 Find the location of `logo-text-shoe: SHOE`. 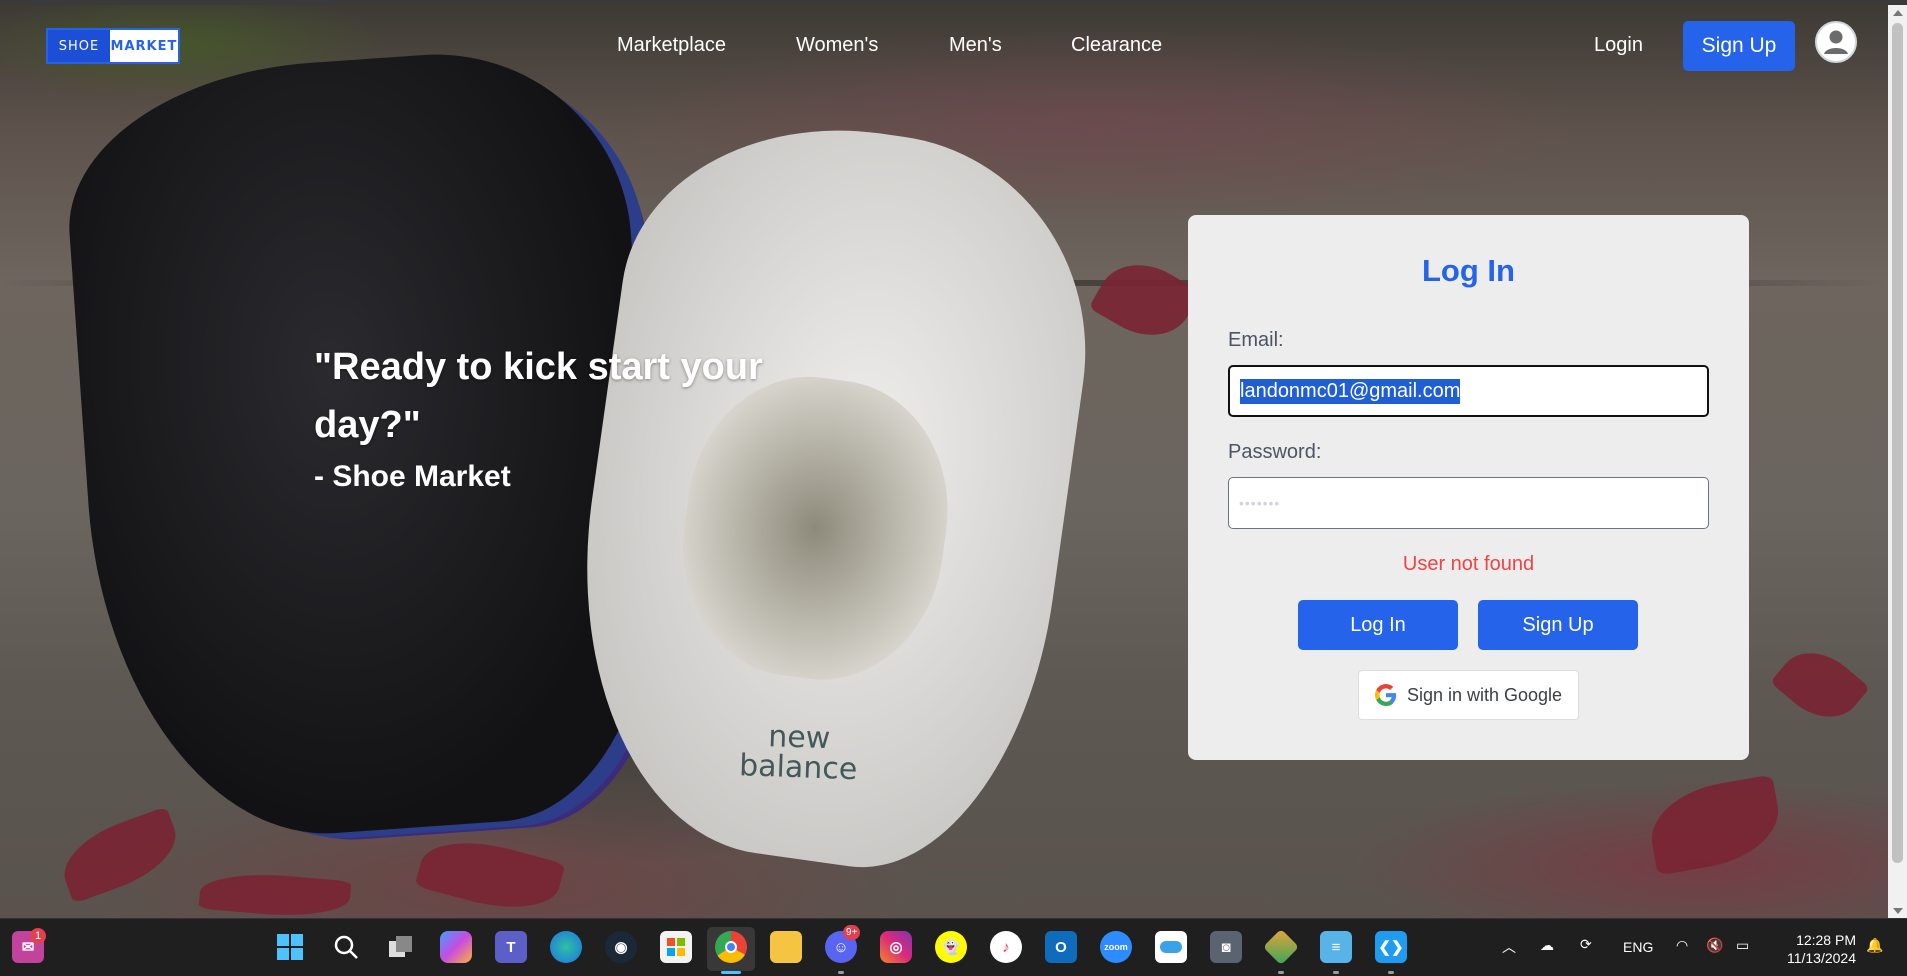

logo-text-shoe: SHOE is located at coordinates (79, 46).